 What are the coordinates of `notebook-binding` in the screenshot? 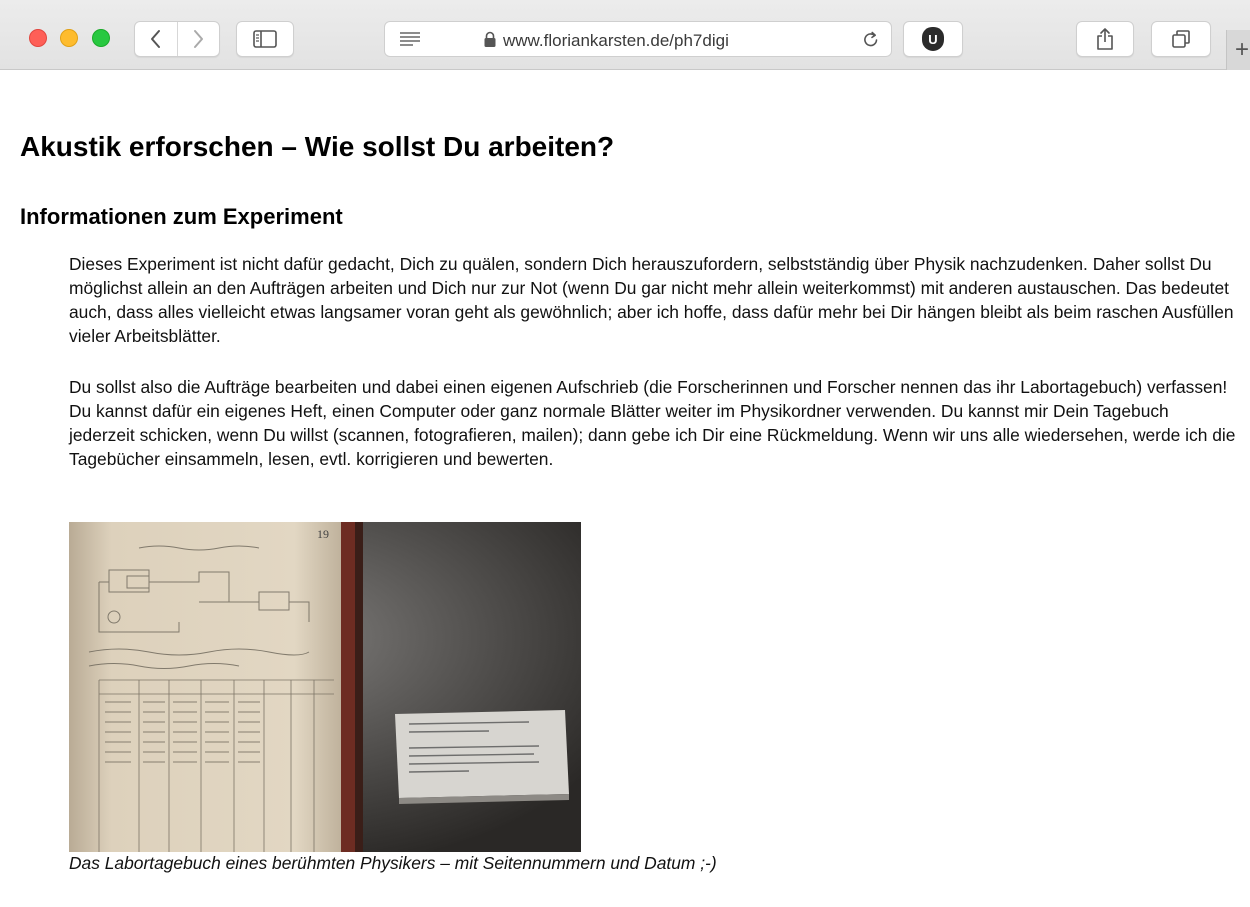 It's located at (348, 687).